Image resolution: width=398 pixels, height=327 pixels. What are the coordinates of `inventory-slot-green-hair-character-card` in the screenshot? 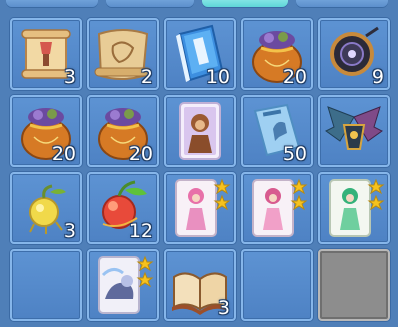 It's located at (354, 208).